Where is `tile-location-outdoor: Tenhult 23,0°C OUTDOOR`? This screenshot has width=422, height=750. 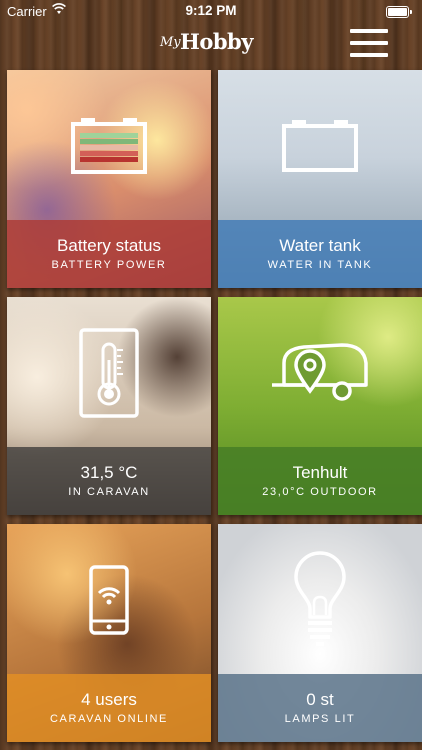
tile-location-outdoor: Tenhult 23,0°C OUTDOOR is located at coordinates (320, 406).